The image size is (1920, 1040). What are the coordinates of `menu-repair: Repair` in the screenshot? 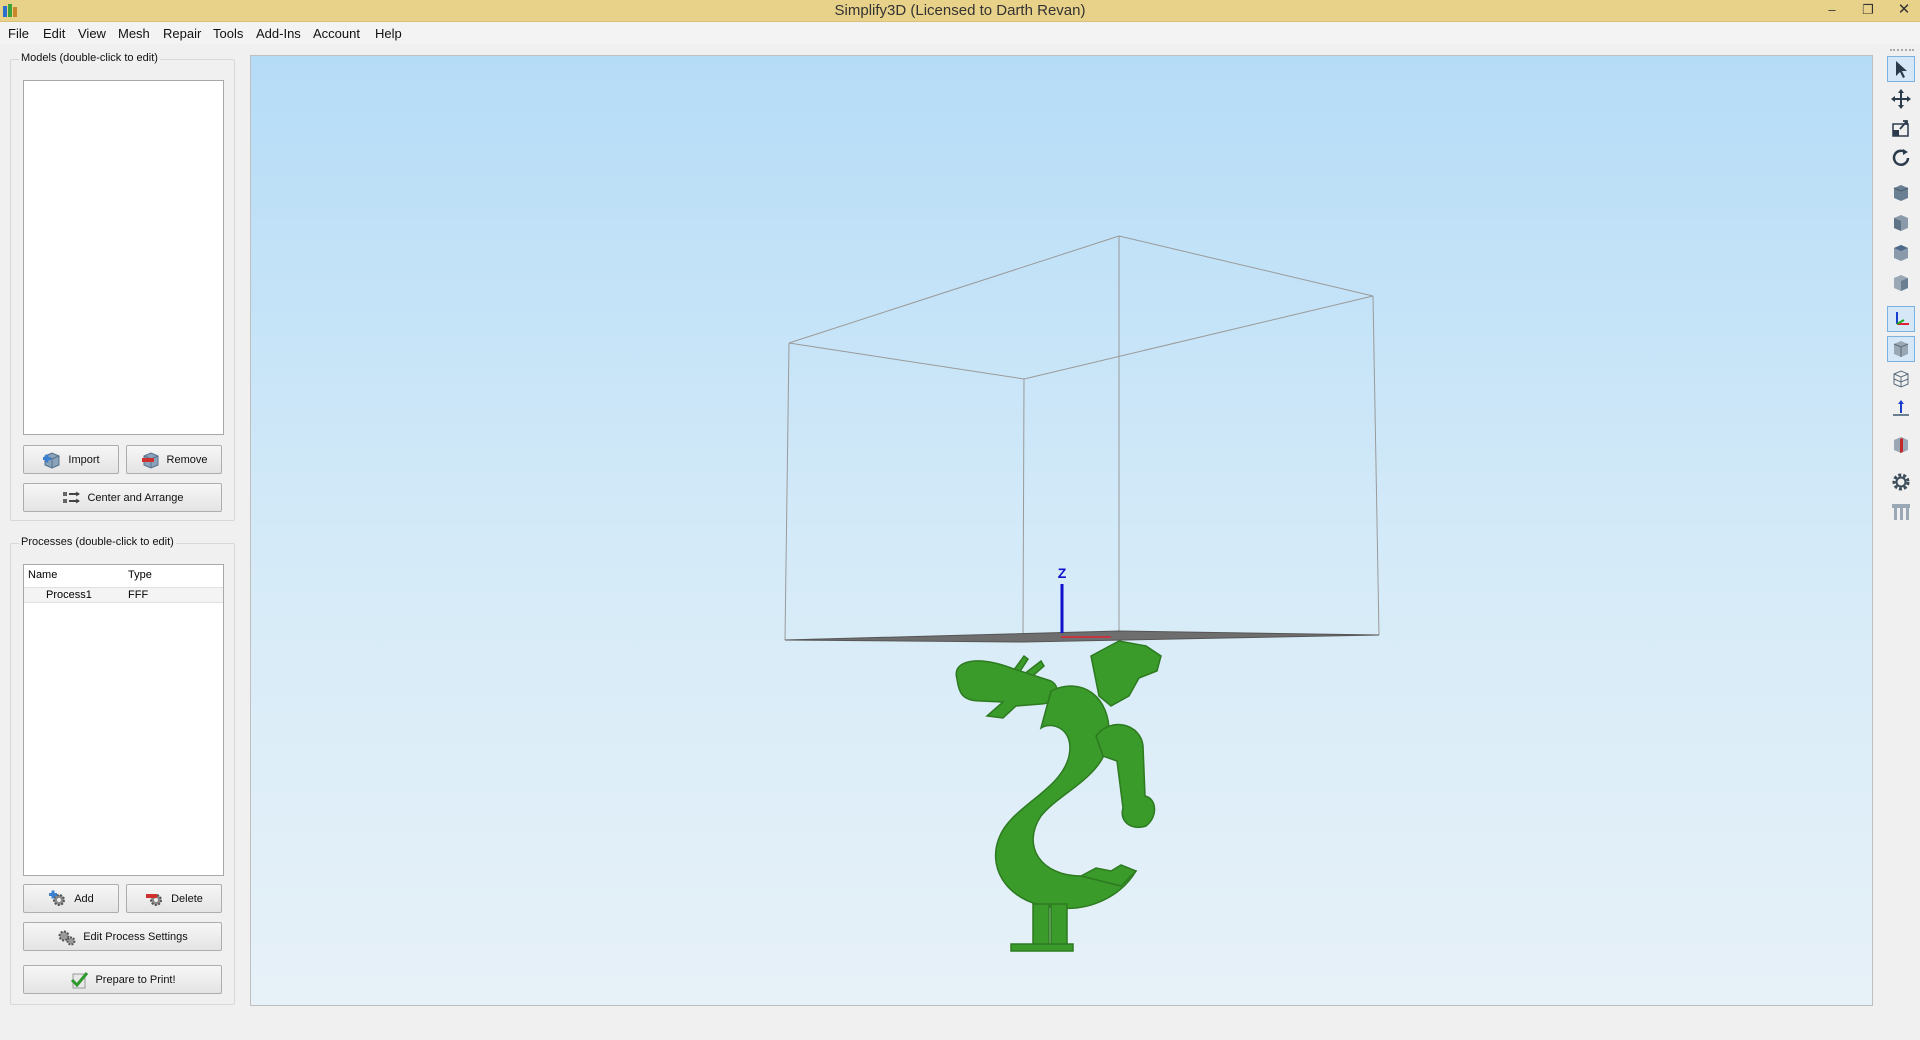 It's located at (182, 33).